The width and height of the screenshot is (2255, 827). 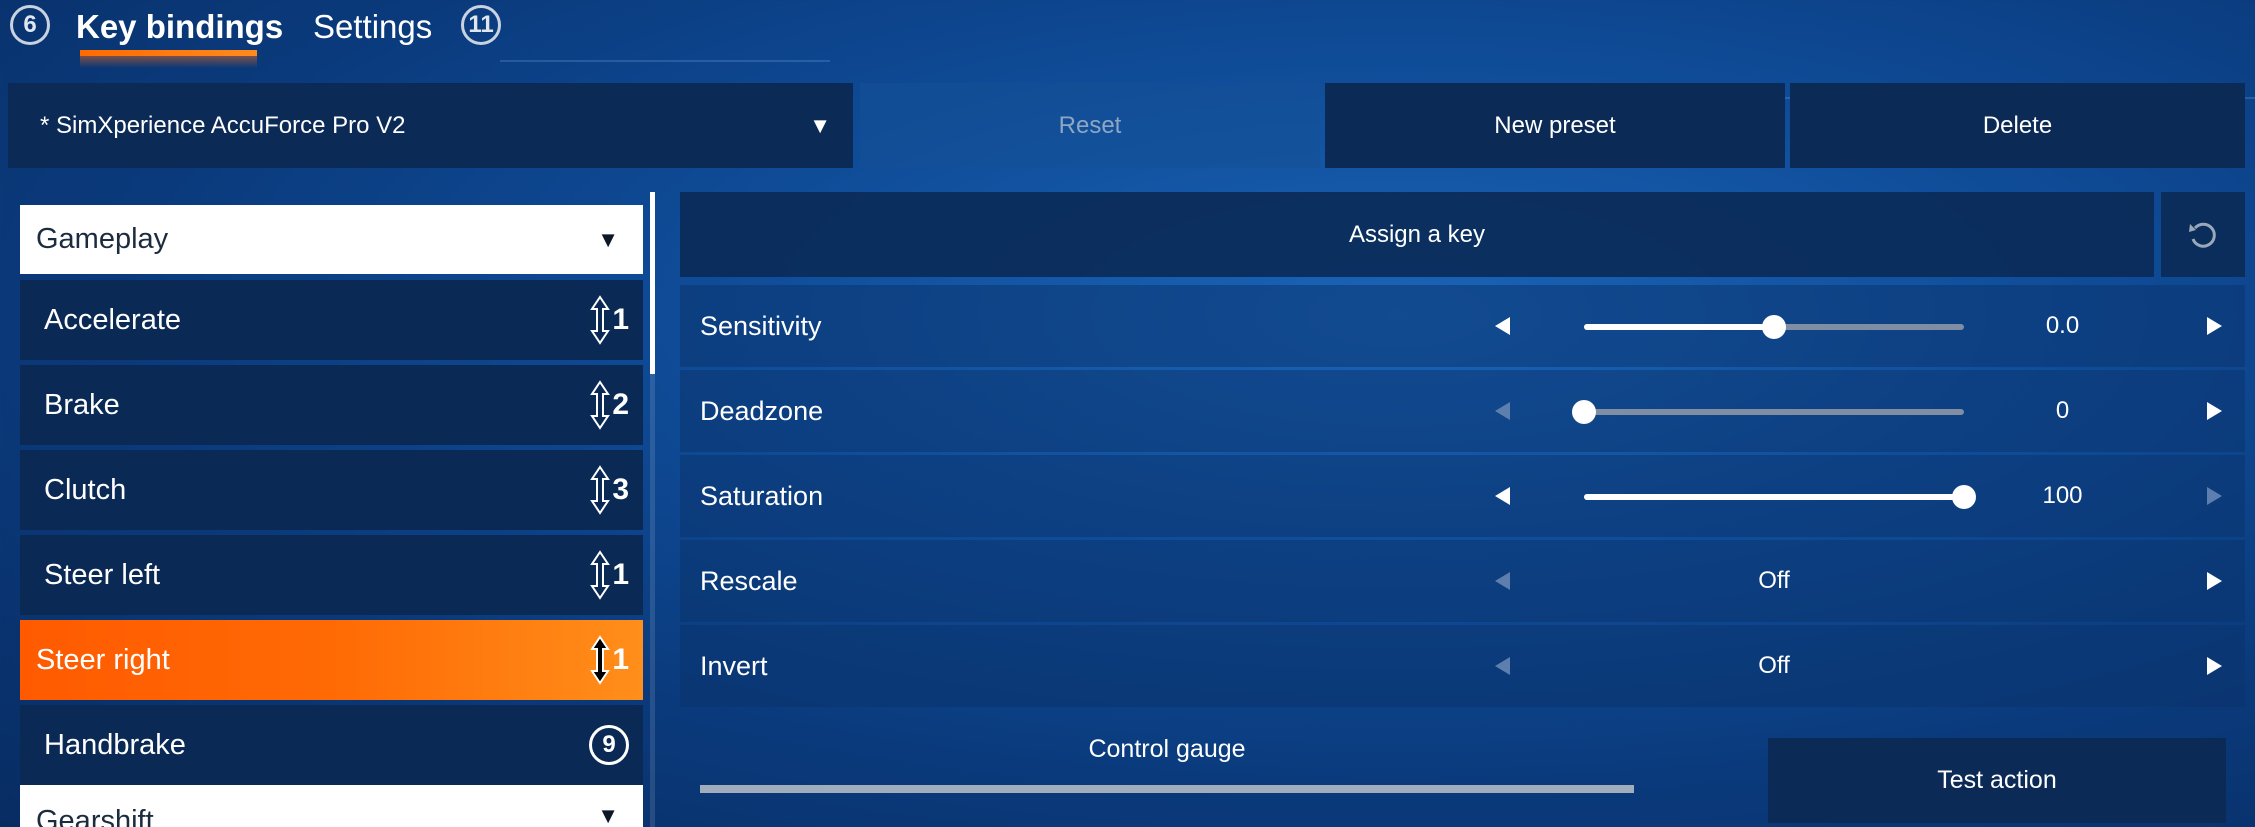 What do you see at coordinates (102, 239) in the screenshot?
I see `category-label: Gameplay` at bounding box center [102, 239].